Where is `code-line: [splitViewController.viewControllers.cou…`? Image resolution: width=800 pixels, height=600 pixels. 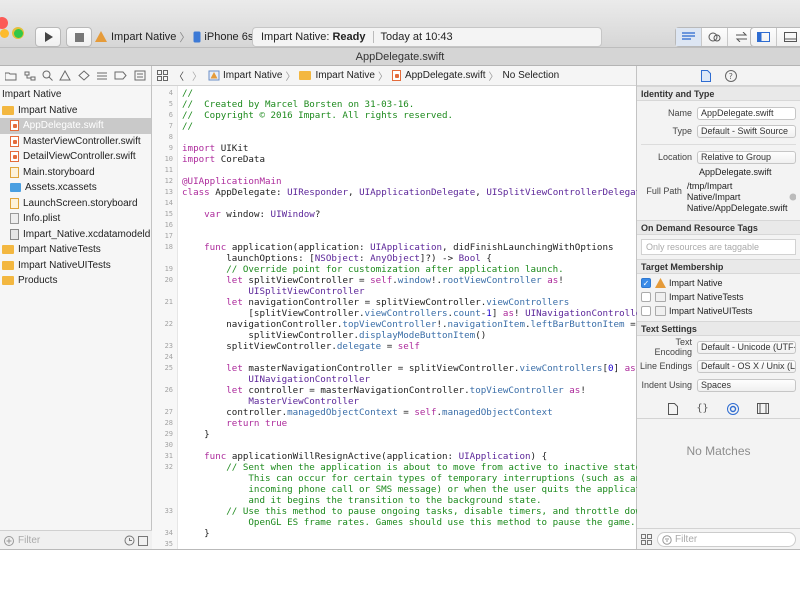 code-line: [splitViewController.viewControllers.cou… is located at coordinates (394, 313).